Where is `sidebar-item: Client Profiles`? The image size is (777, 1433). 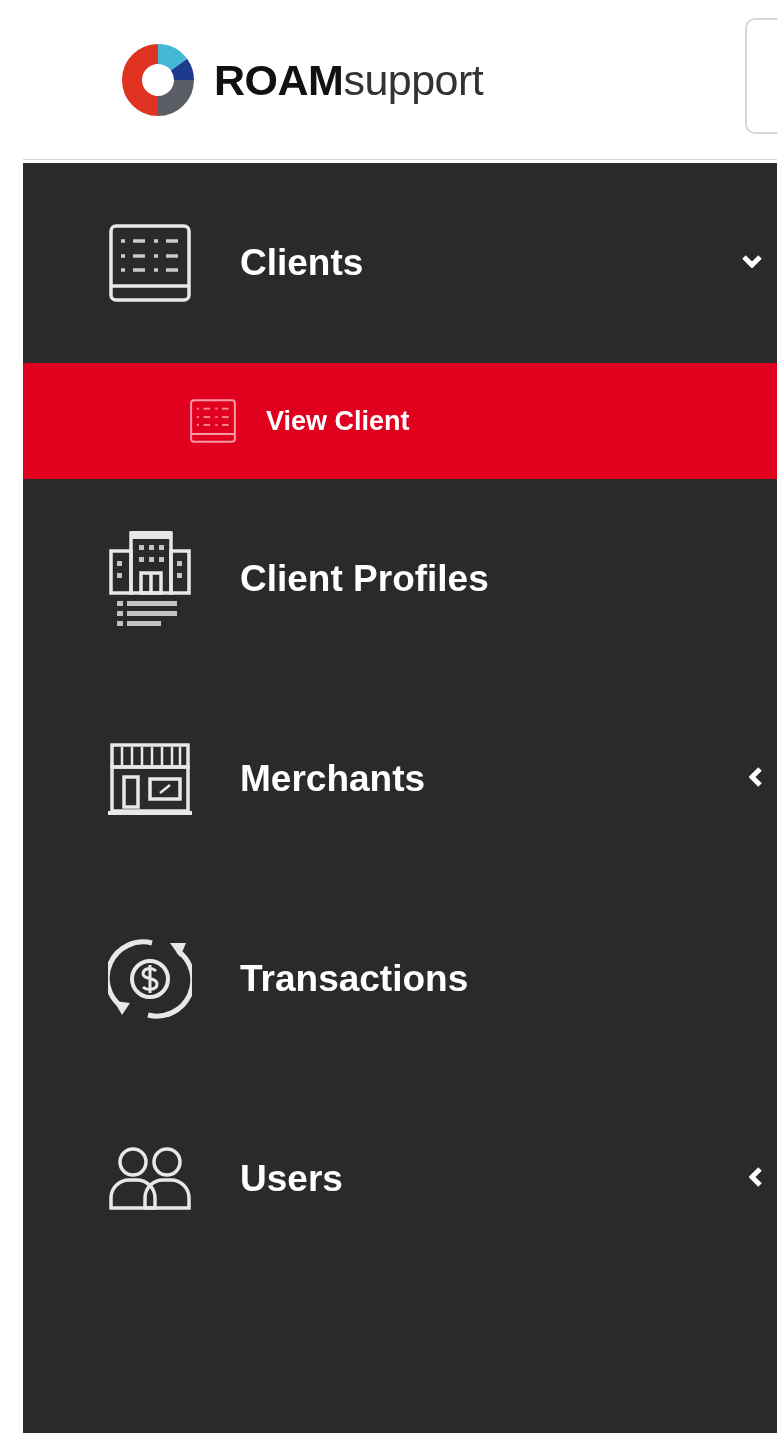
sidebar-item: Client Profiles is located at coordinates (400, 579).